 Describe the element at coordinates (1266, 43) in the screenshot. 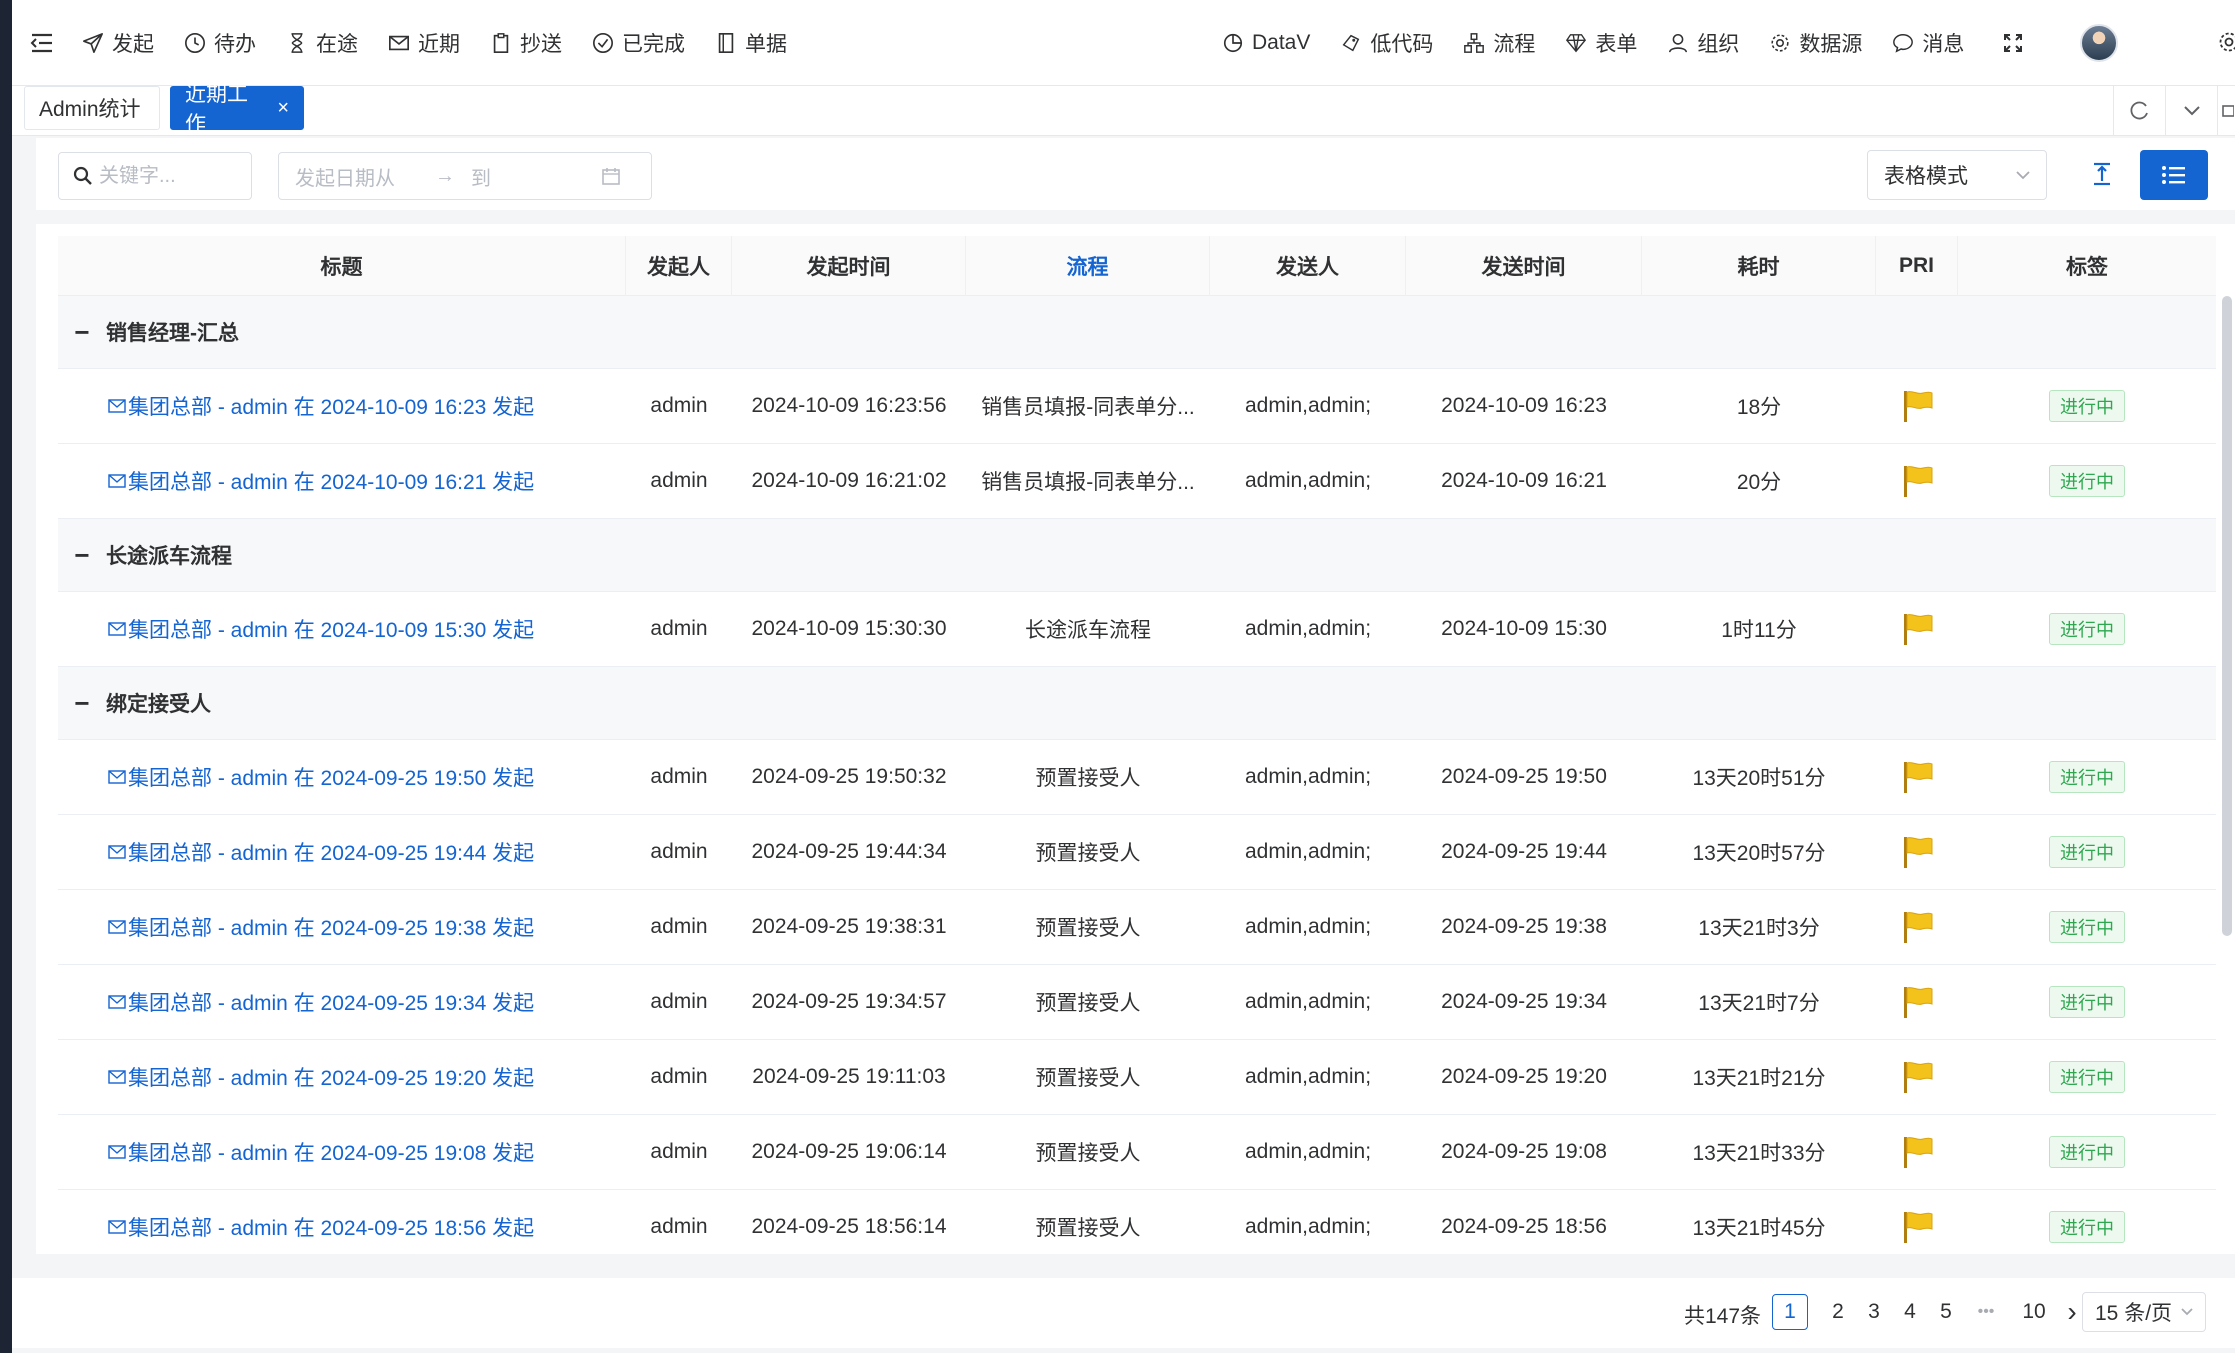

I see `nav-item-datav: DataV` at that location.